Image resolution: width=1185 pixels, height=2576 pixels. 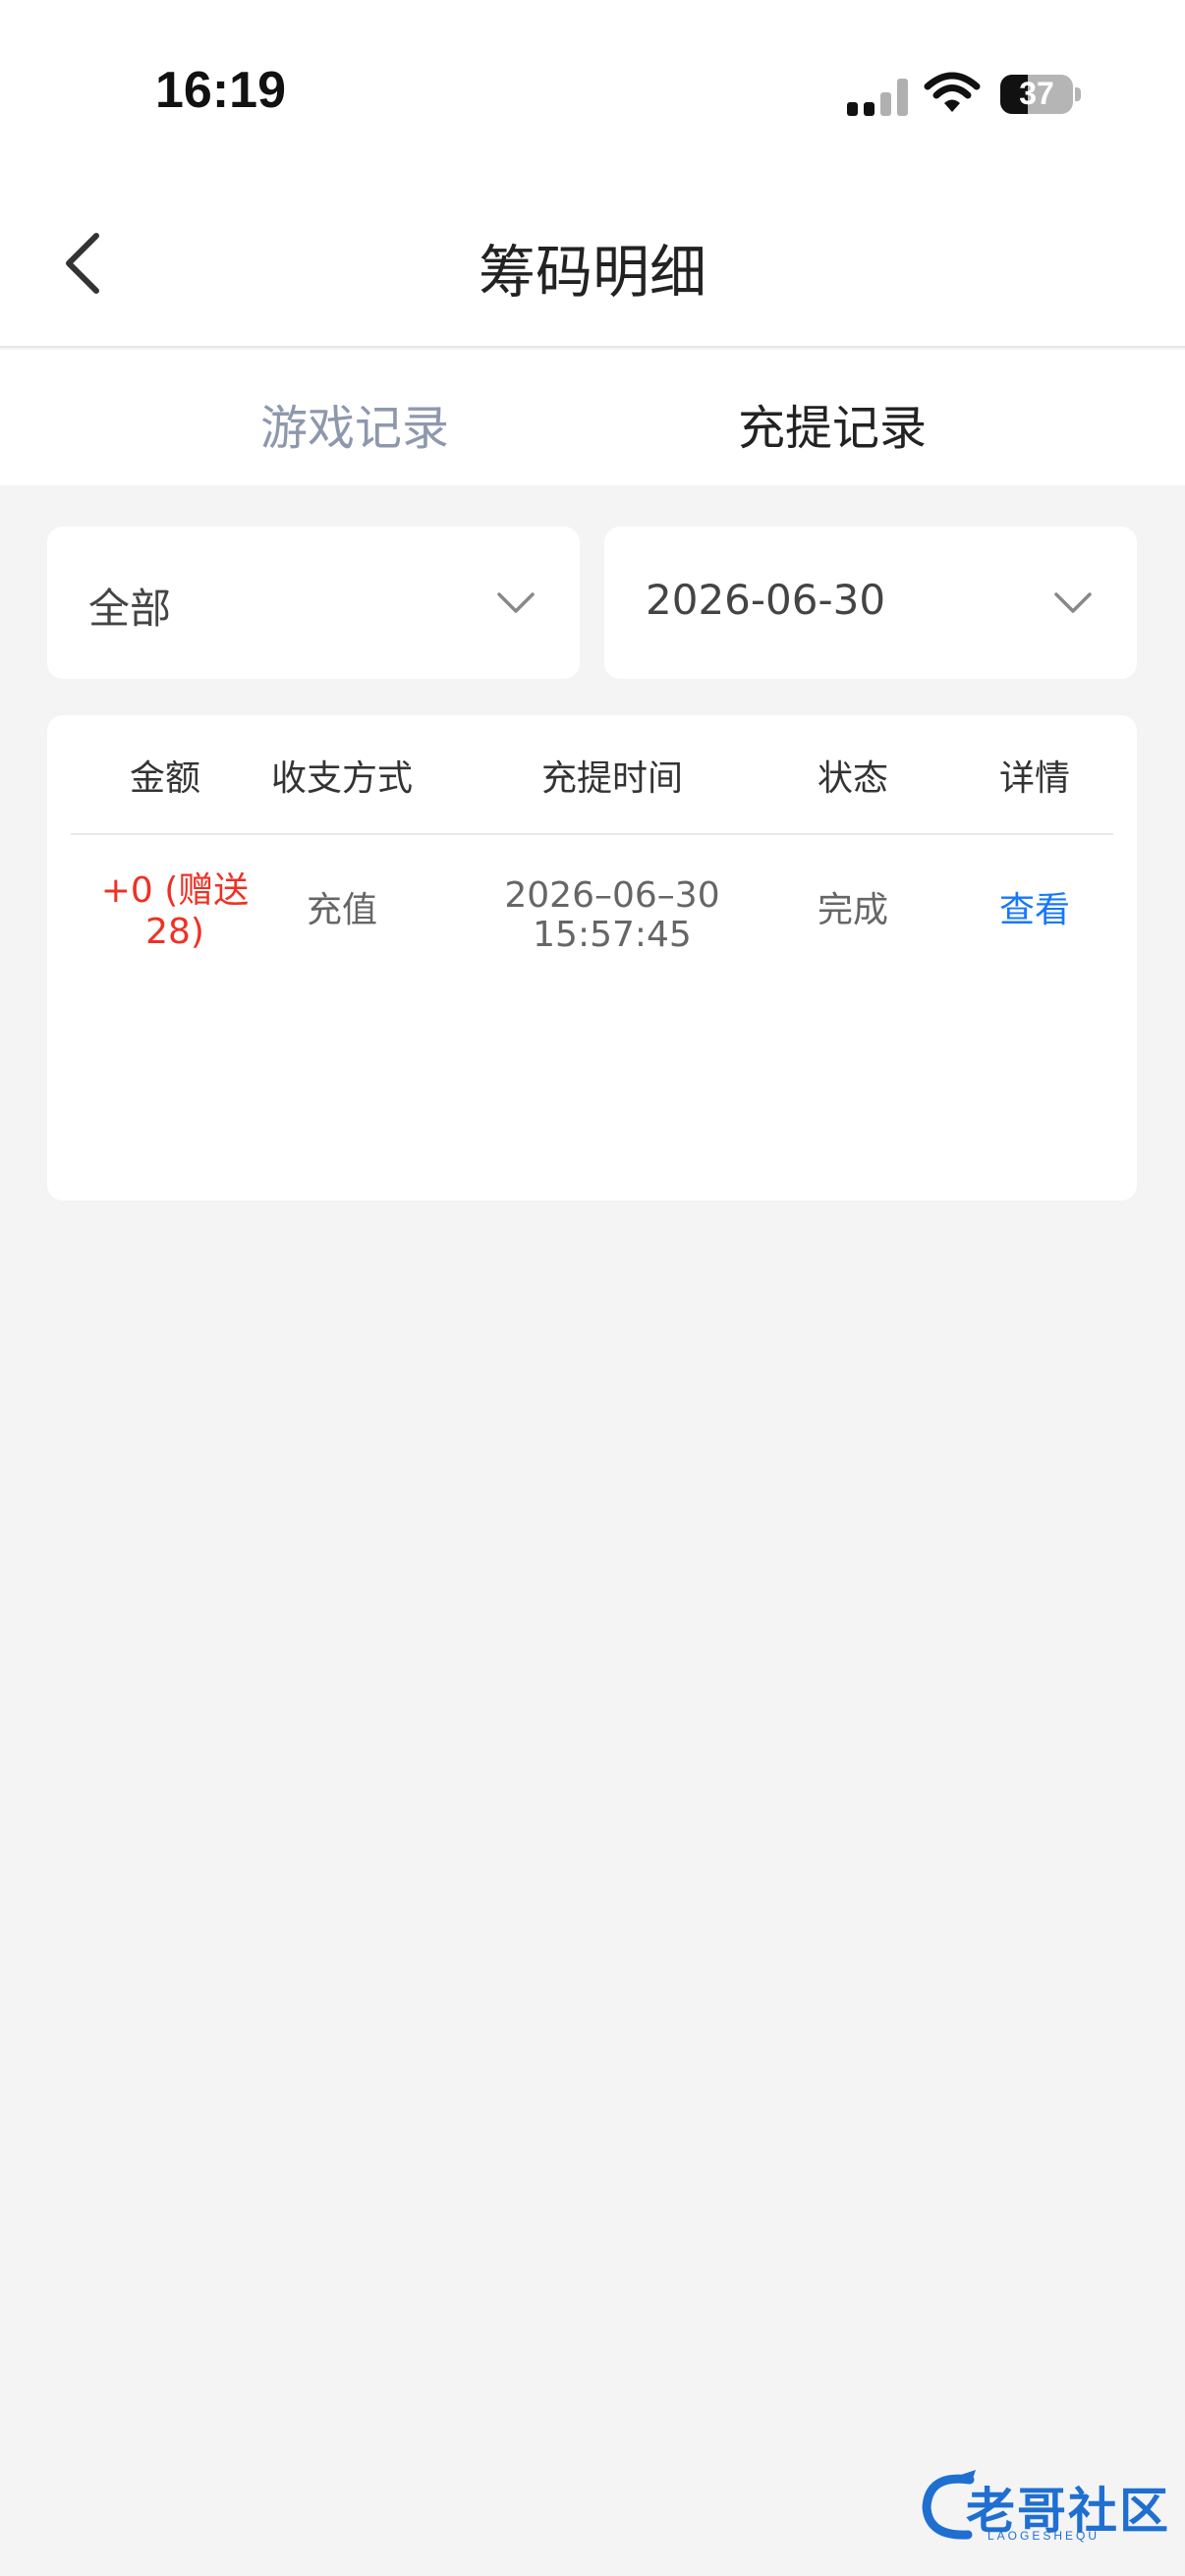 I want to click on type-filter-value: 全部, so click(x=130, y=609).